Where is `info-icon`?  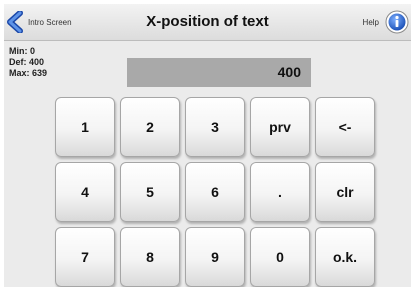
info-icon is located at coordinates (397, 22).